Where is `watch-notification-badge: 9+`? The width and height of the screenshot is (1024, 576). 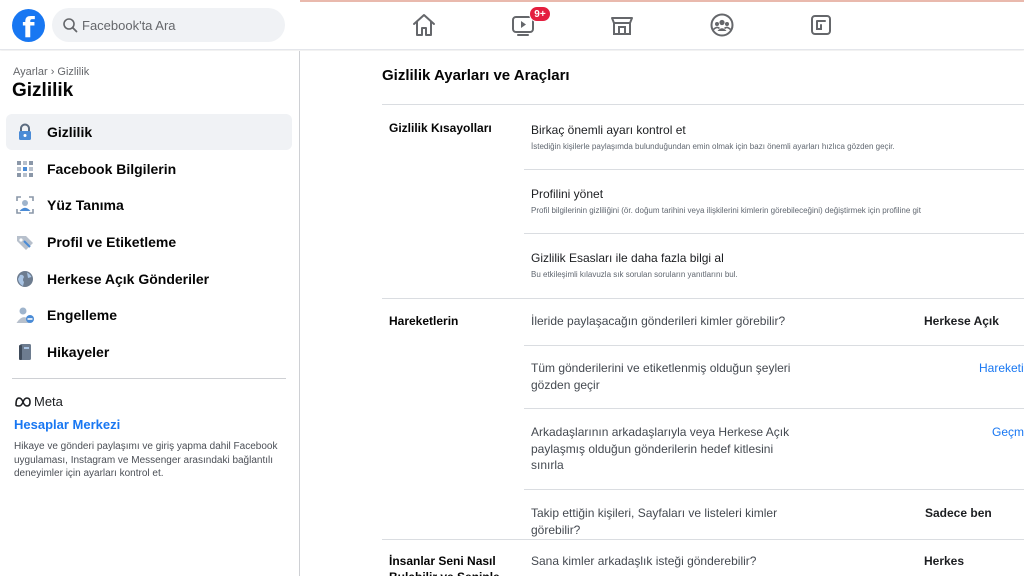 watch-notification-badge: 9+ is located at coordinates (540, 14).